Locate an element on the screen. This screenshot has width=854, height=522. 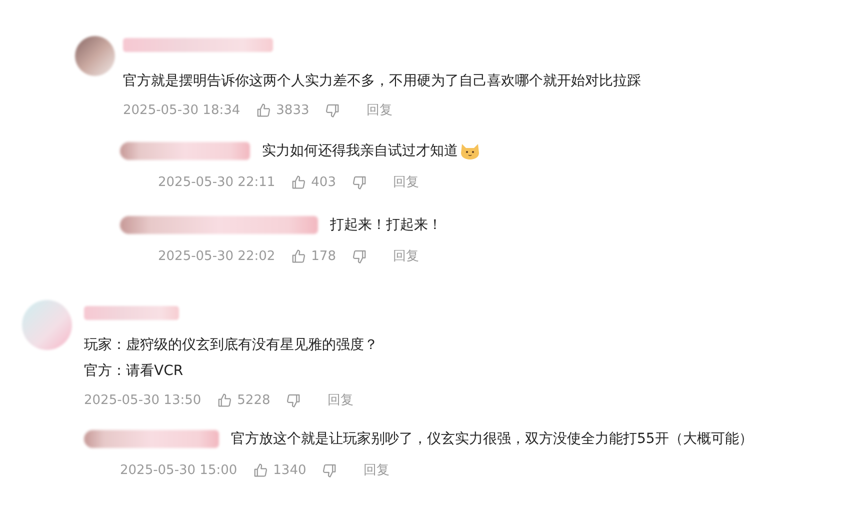
reply-text: 官方放这个就是让玩家别吵了，仪玄实力很强，双方没使全力能打55开（大概可能） is located at coordinates (492, 439).